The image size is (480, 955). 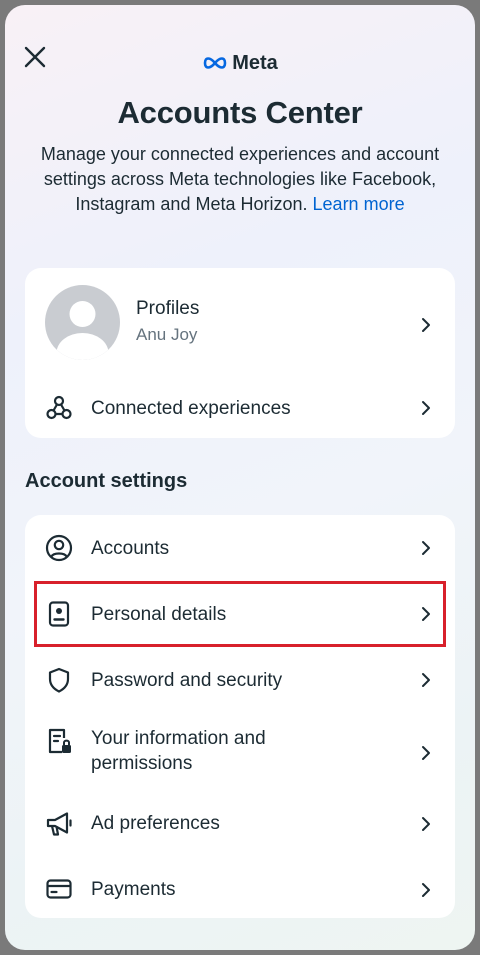 I want to click on connected-experiences-row: Connected experiences, so click(x=240, y=408).